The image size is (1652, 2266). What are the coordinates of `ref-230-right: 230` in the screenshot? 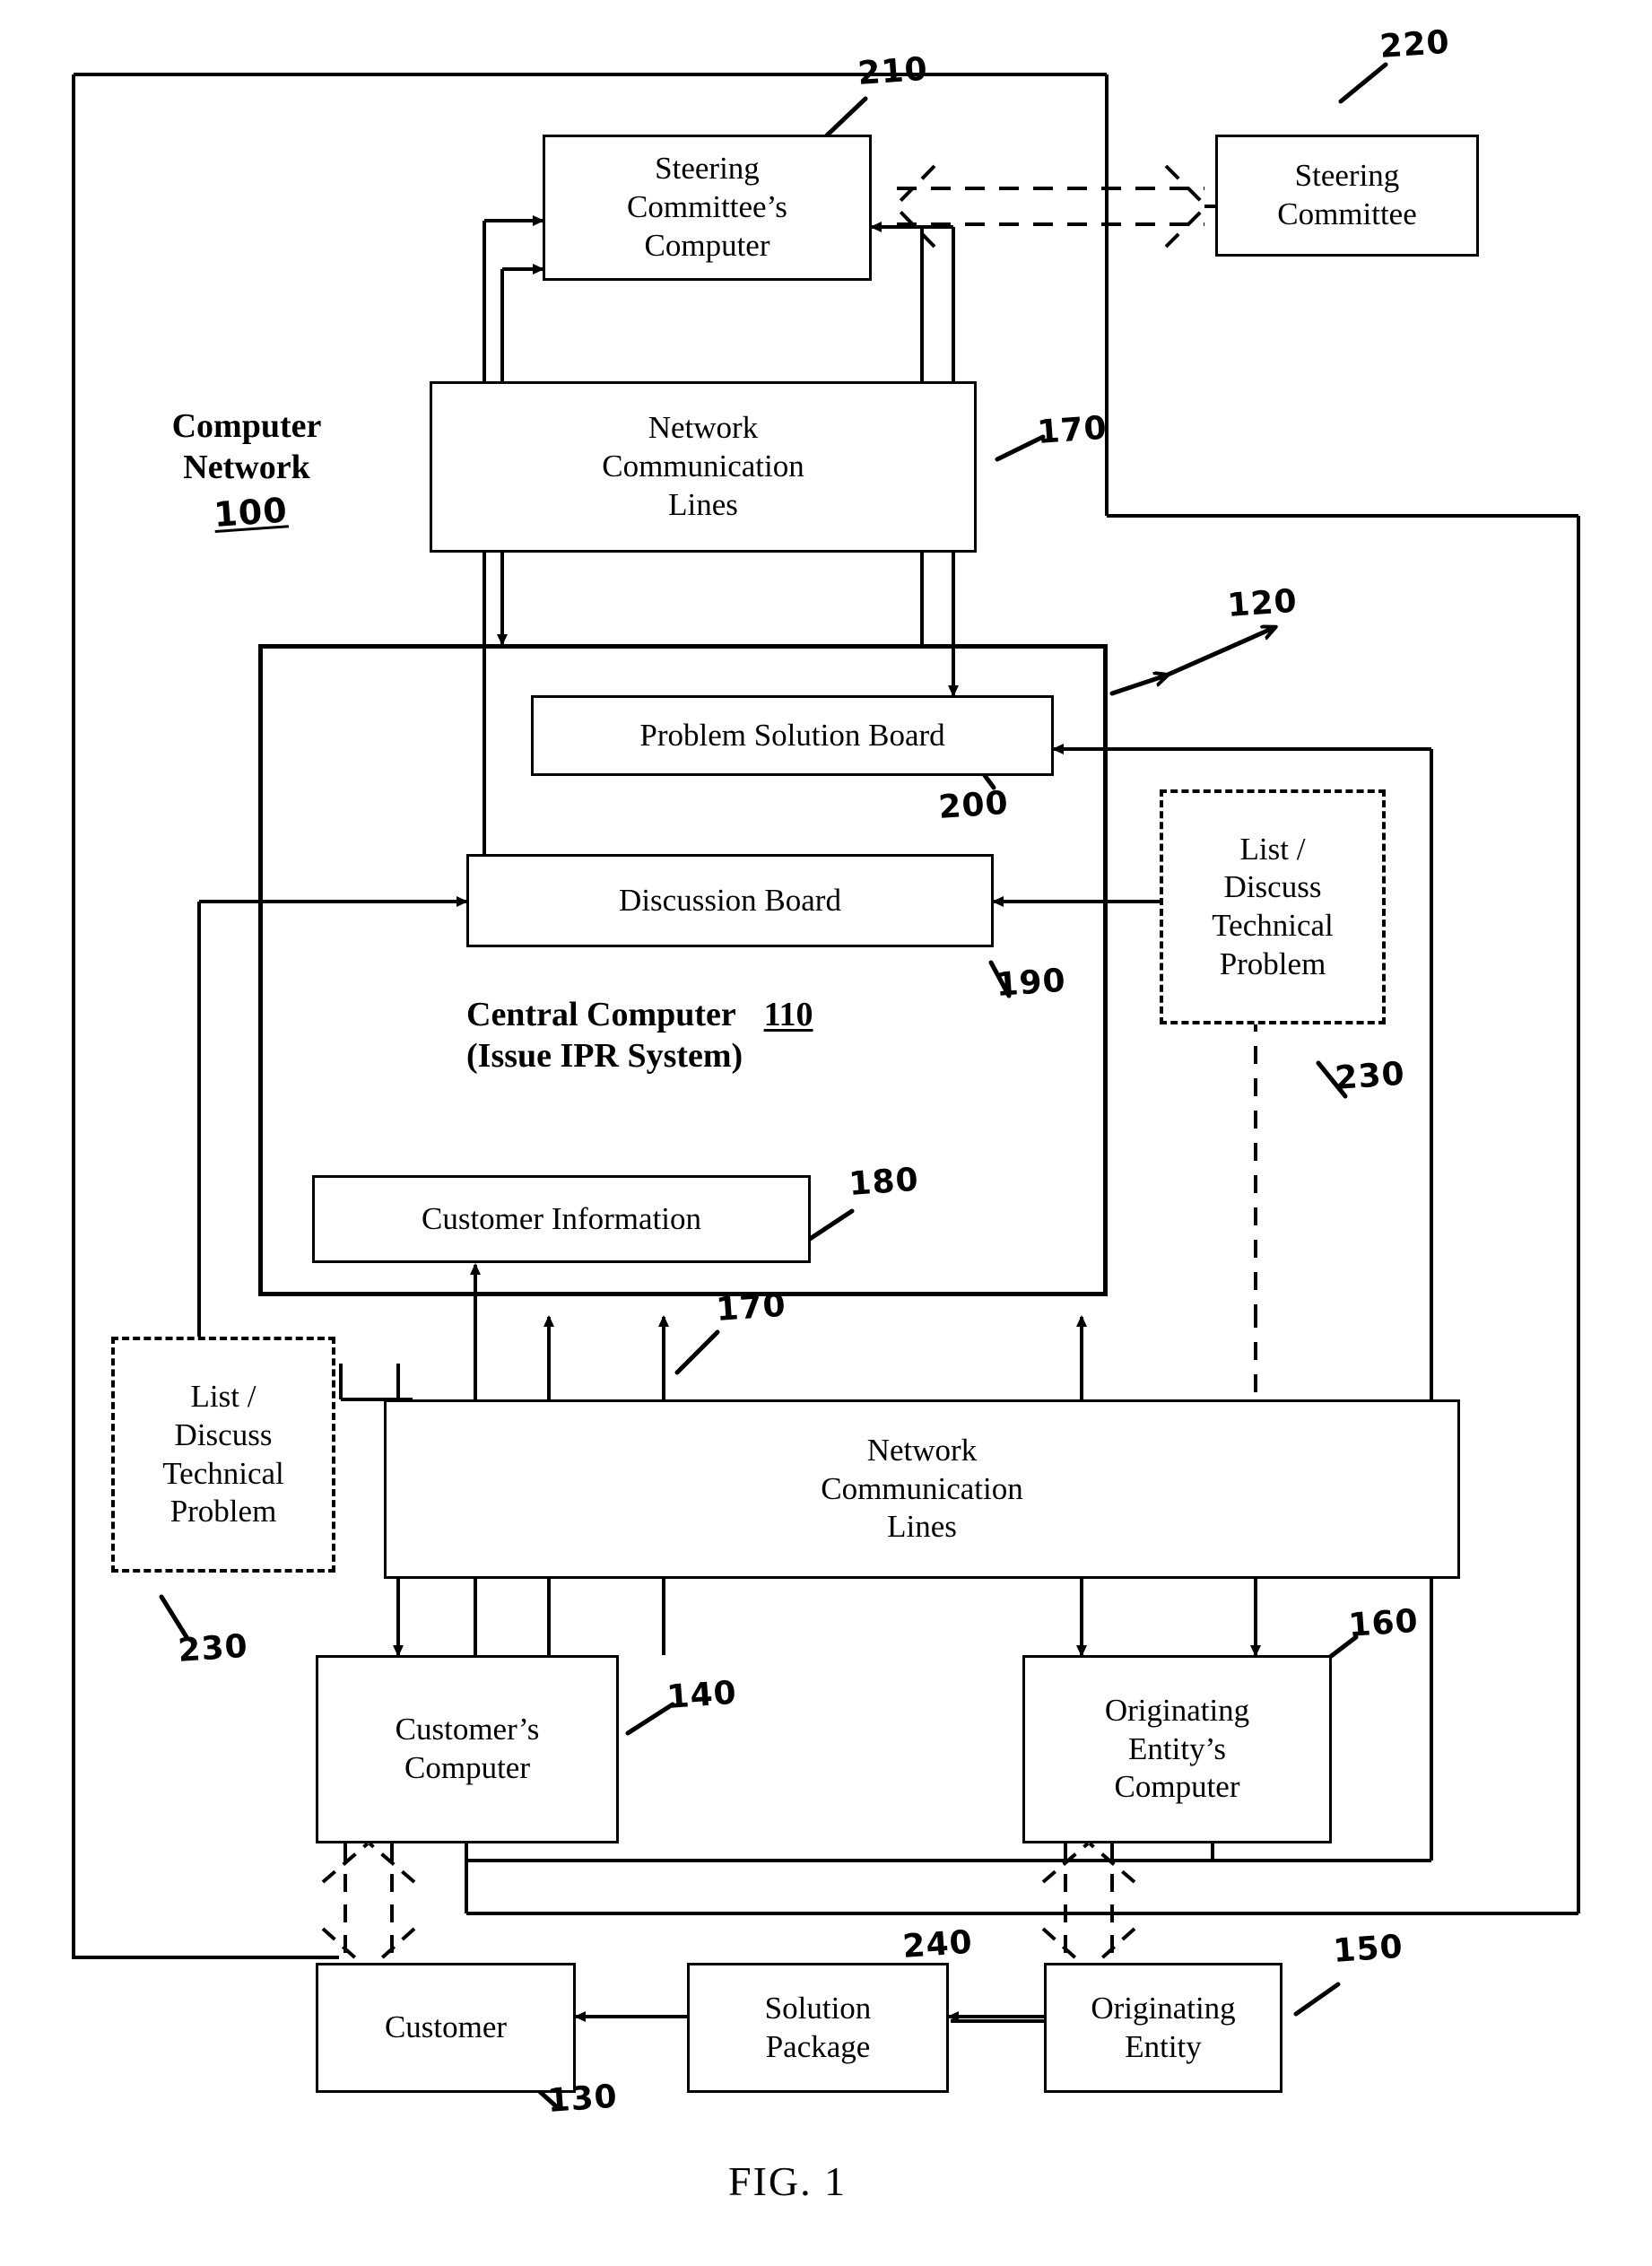 It's located at (1370, 1076).